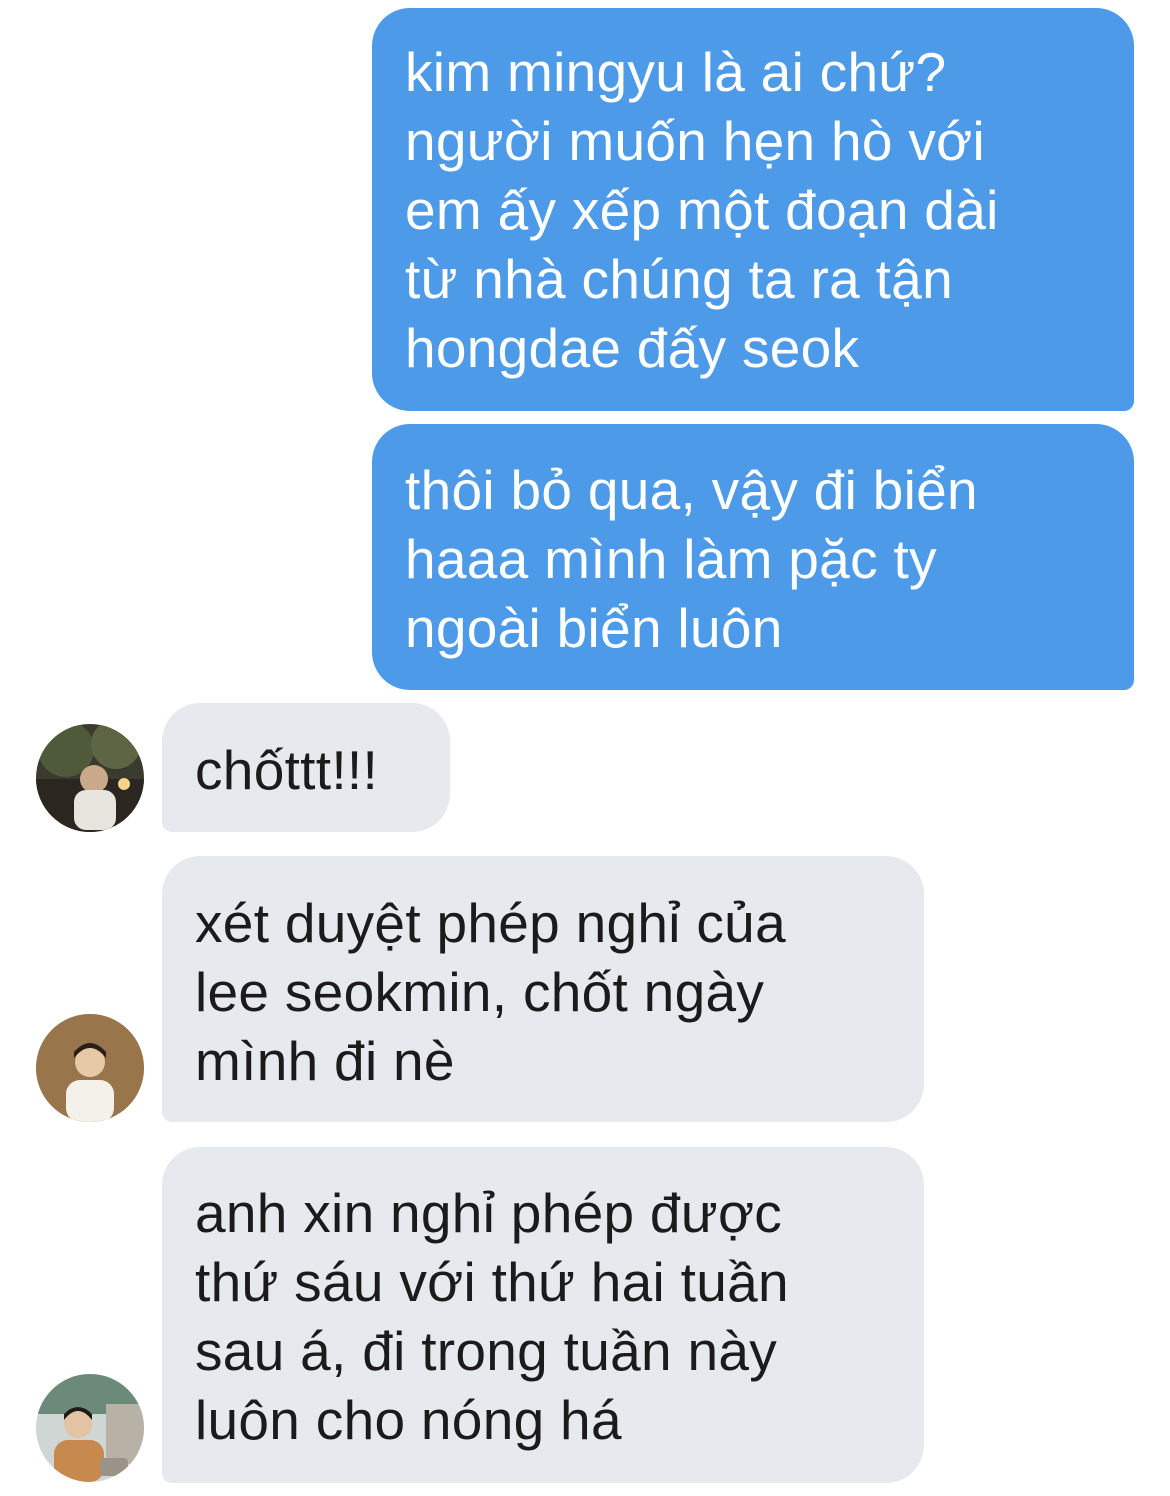 The width and height of the screenshot is (1170, 1496). Describe the element at coordinates (306, 767) in the screenshot. I see `incoming-message: chốttt!!!` at that location.